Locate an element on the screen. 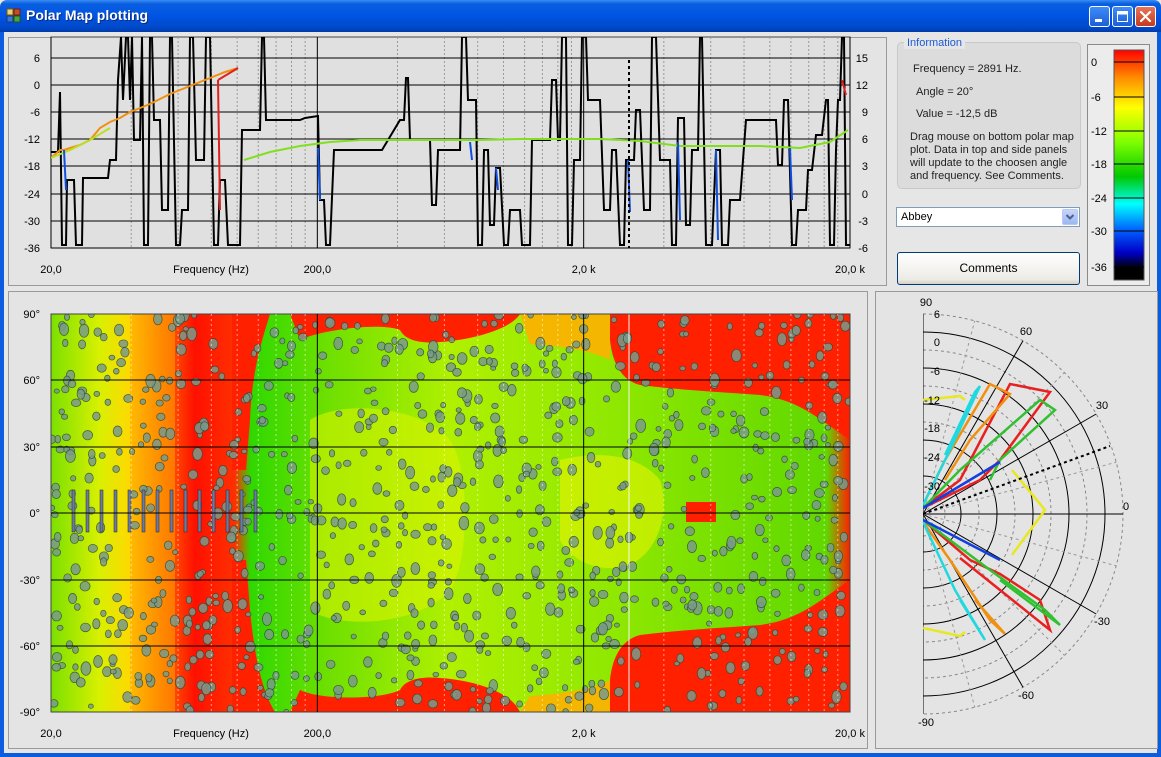  frequency-readout: Frequency = 2891 Hz. is located at coordinates (967, 69).